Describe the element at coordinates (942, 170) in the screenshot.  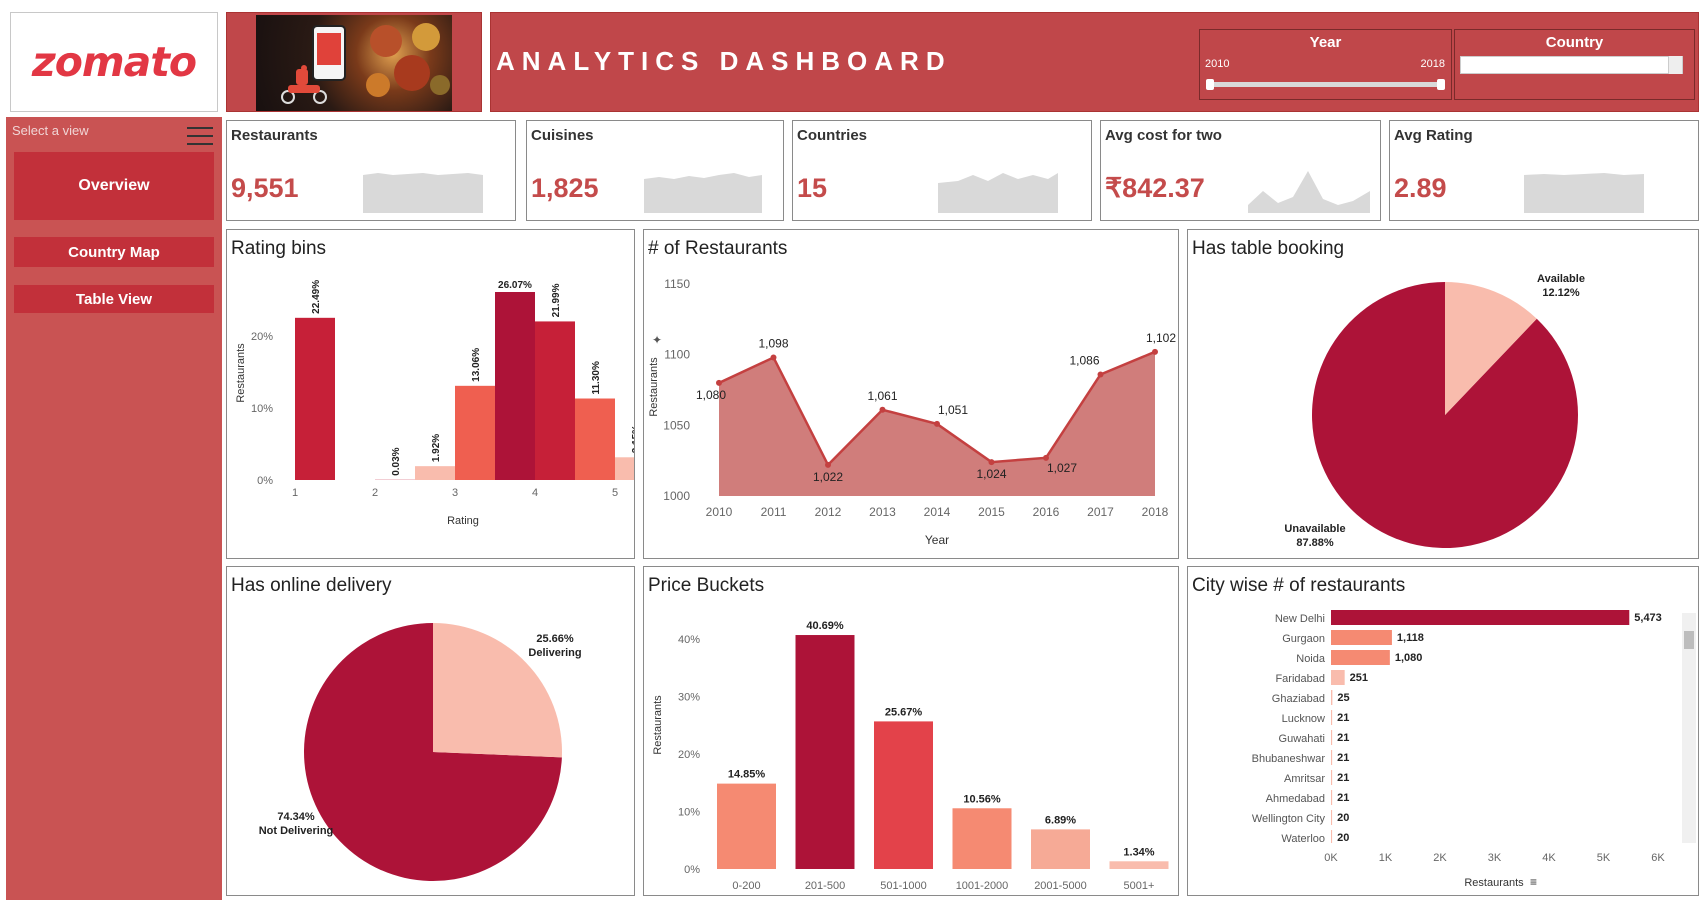
I see `kpi-countries: Countries 15` at that location.